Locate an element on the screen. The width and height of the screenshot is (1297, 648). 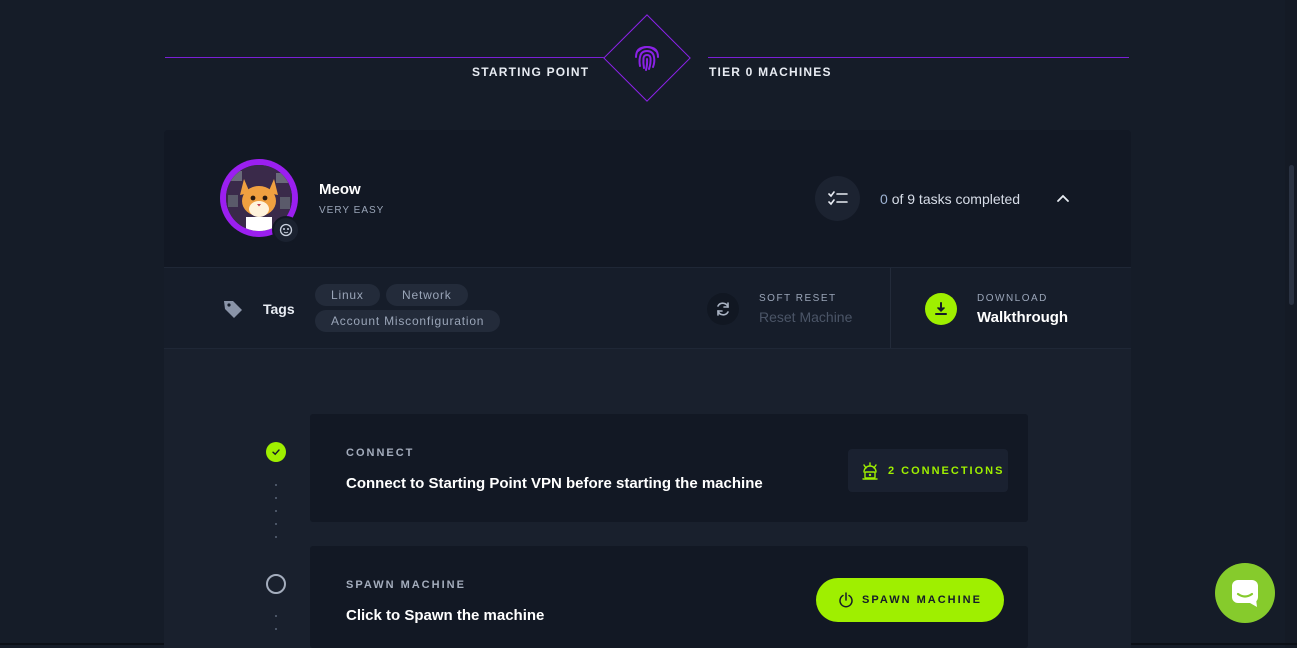
toolbar-divider is located at coordinates (890, 308).